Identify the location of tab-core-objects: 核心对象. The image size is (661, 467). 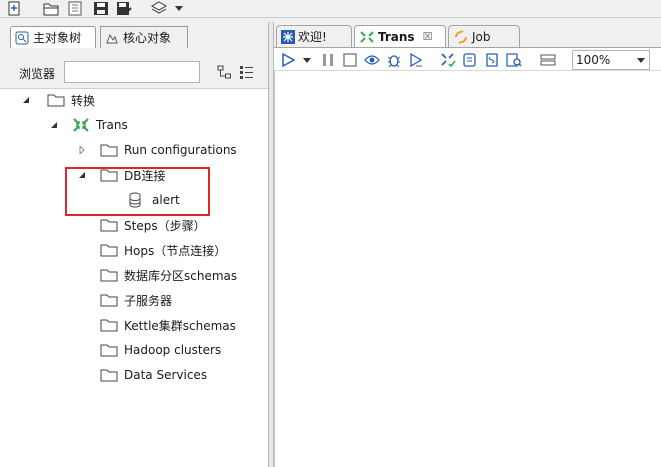
(144, 37).